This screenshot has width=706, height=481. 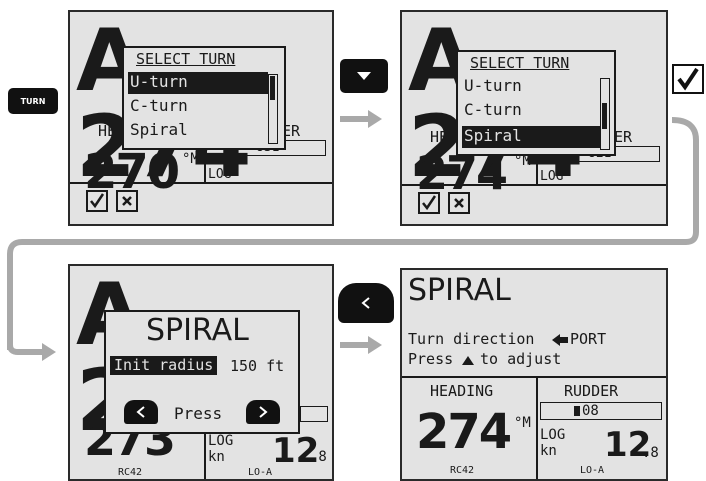 What do you see at coordinates (198, 413) in the screenshot?
I see `press-label: Press` at bounding box center [198, 413].